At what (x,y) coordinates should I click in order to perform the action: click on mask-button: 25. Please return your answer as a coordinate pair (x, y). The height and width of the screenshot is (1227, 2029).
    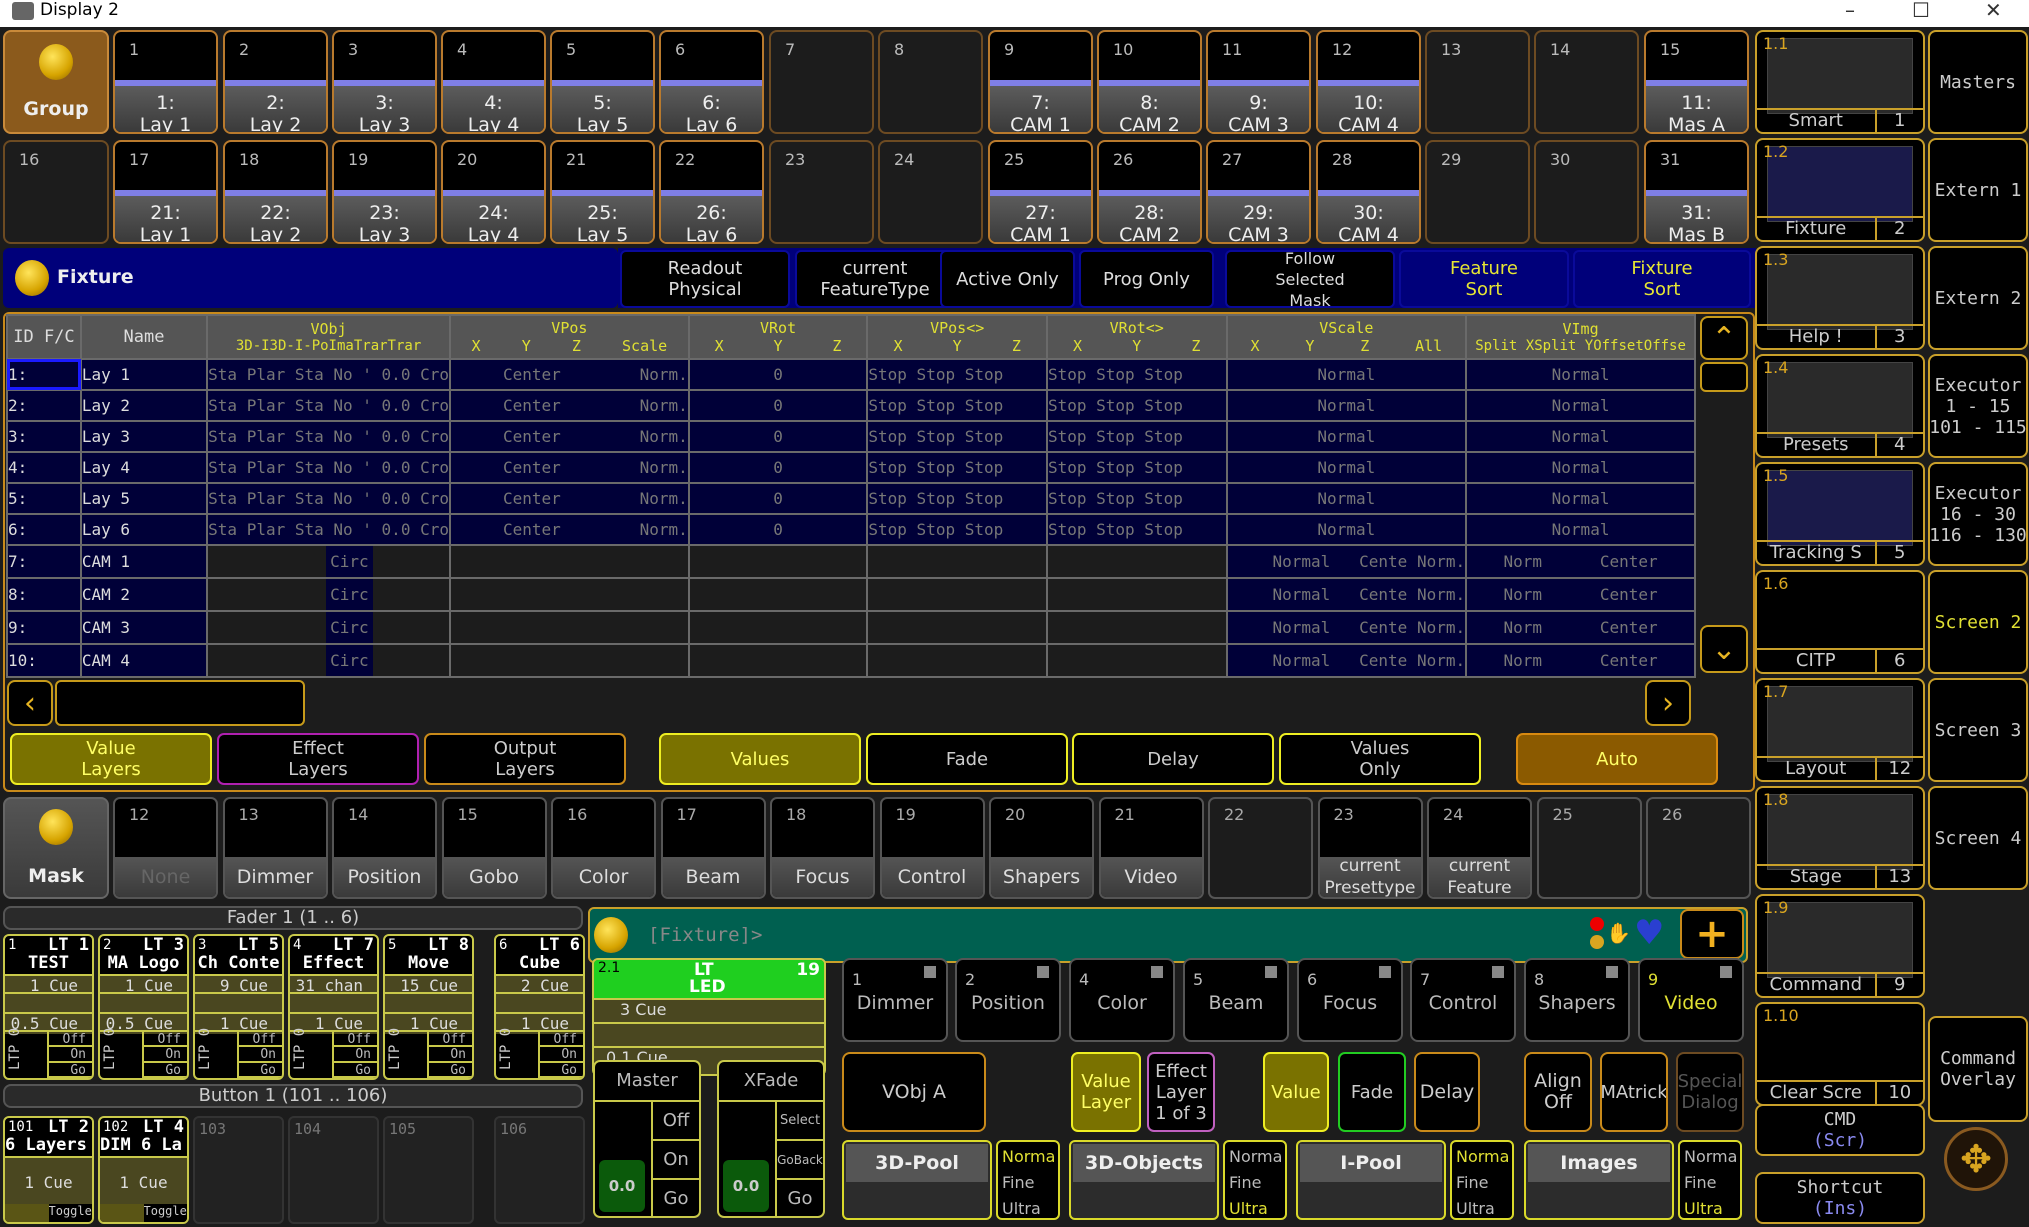
    Looking at the image, I should click on (1589, 848).